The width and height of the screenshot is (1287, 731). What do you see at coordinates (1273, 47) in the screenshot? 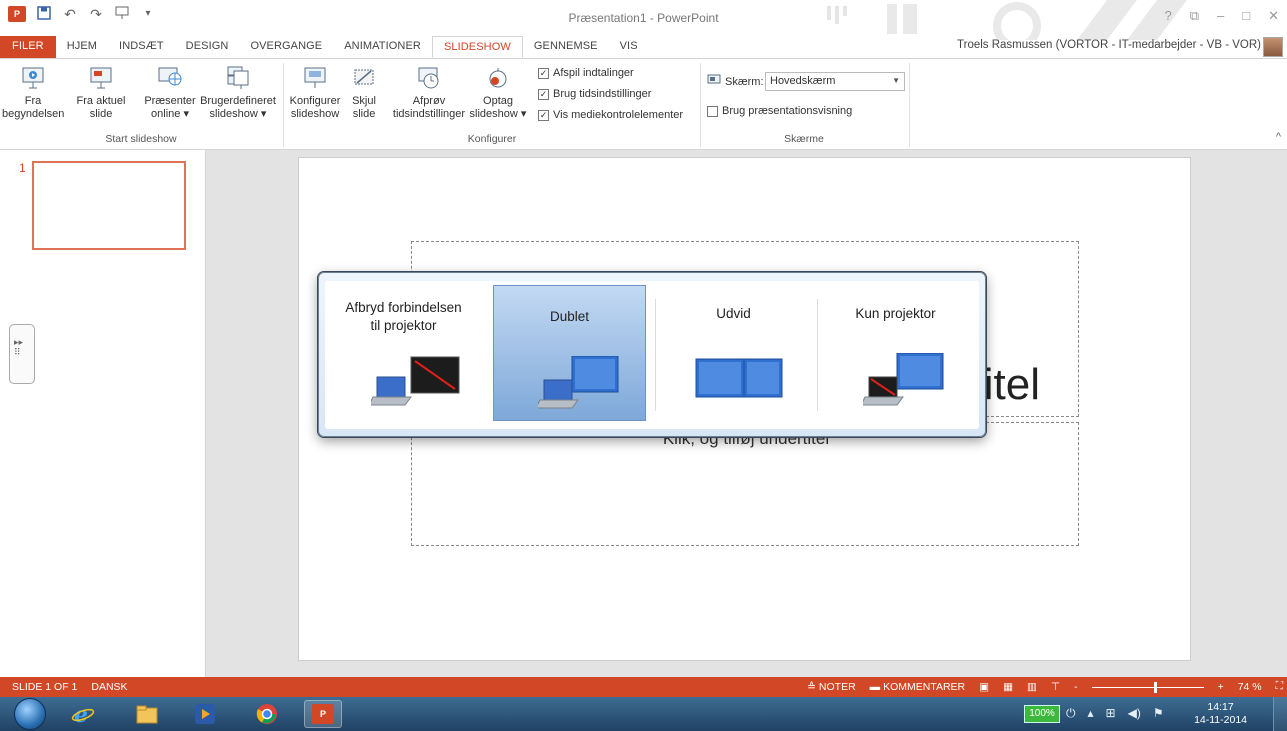
I see `avatar` at bounding box center [1273, 47].